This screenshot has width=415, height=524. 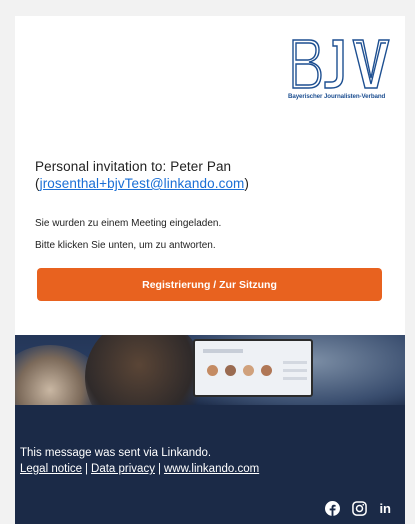 I want to click on legal-notice-link: Legal notice, so click(x=51, y=469).